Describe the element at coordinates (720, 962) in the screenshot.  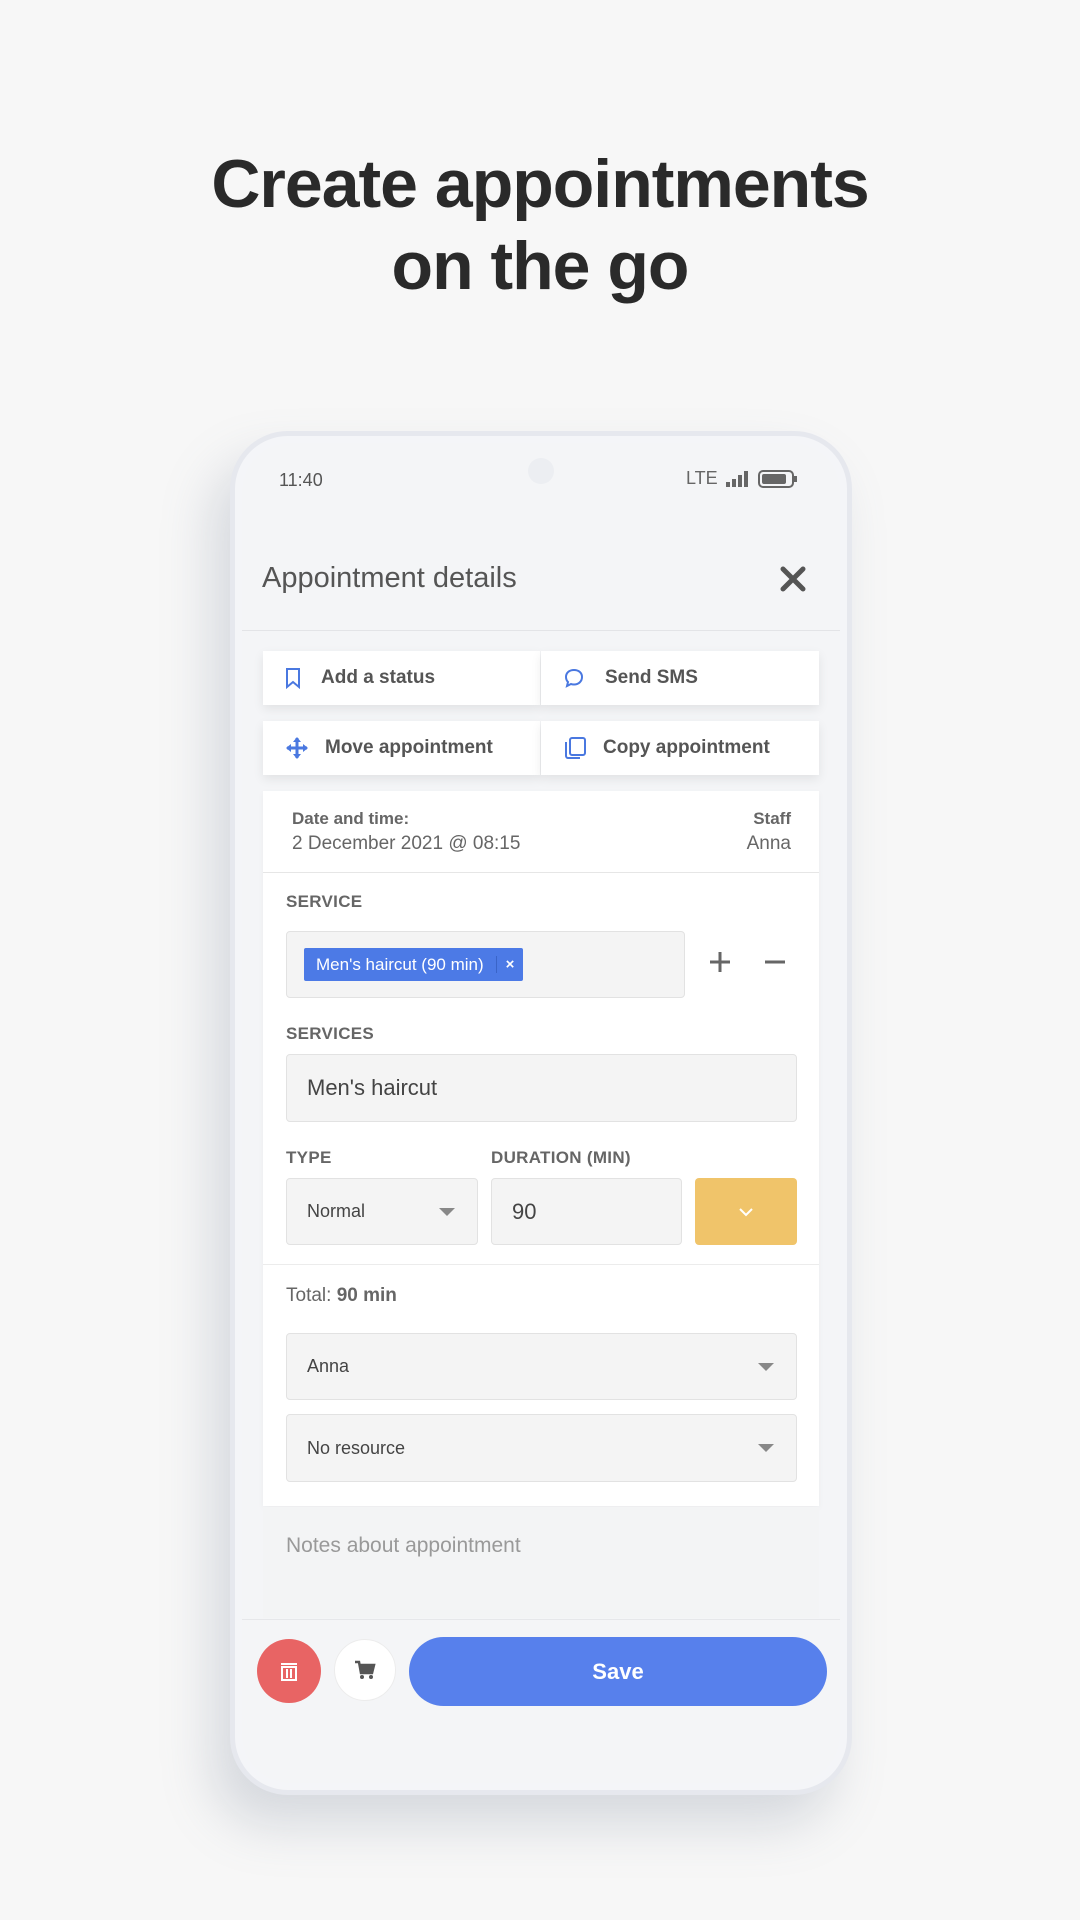
I see `plus-icon` at that location.